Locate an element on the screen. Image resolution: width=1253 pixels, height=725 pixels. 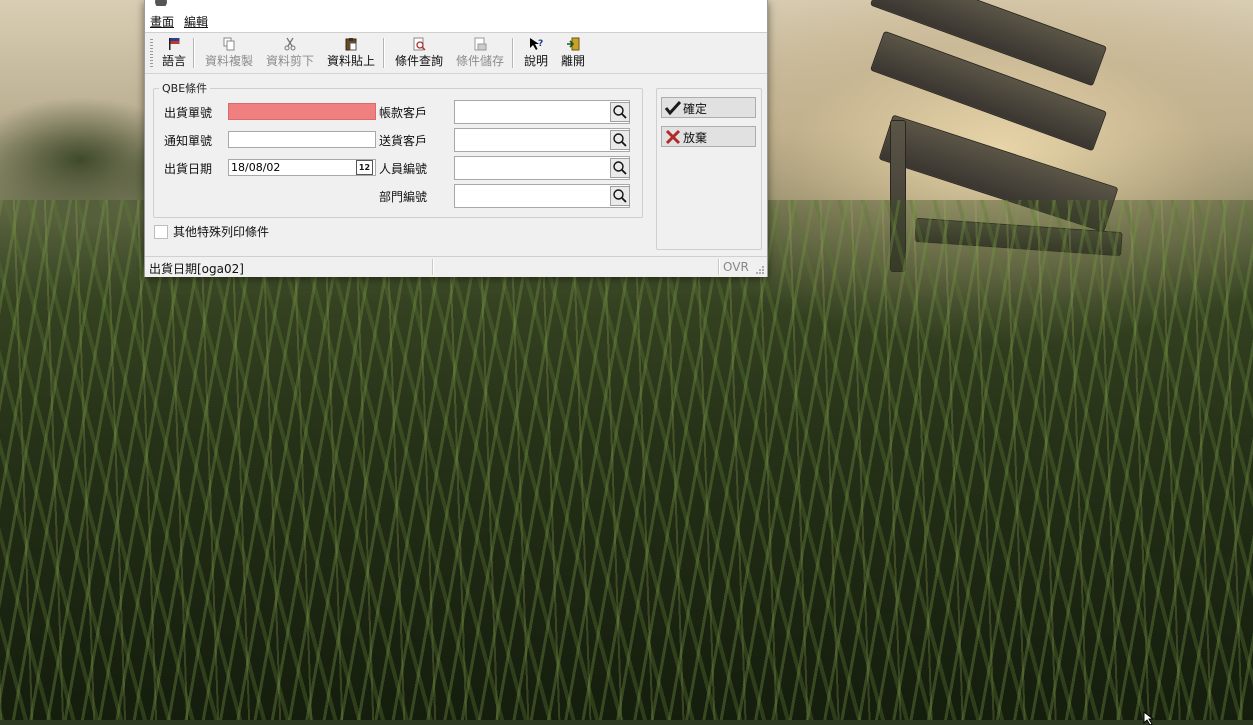
shipment-no-input is located at coordinates (302, 111).